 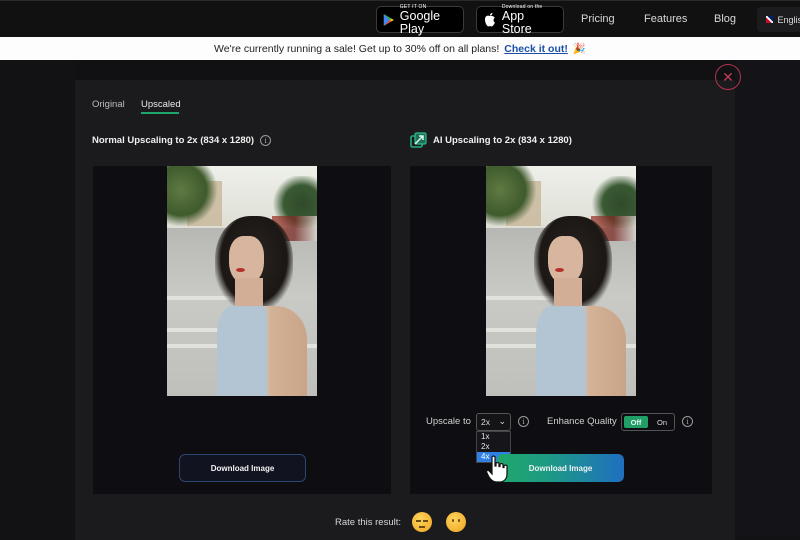 I want to click on language-selector: English, so click(x=778, y=19).